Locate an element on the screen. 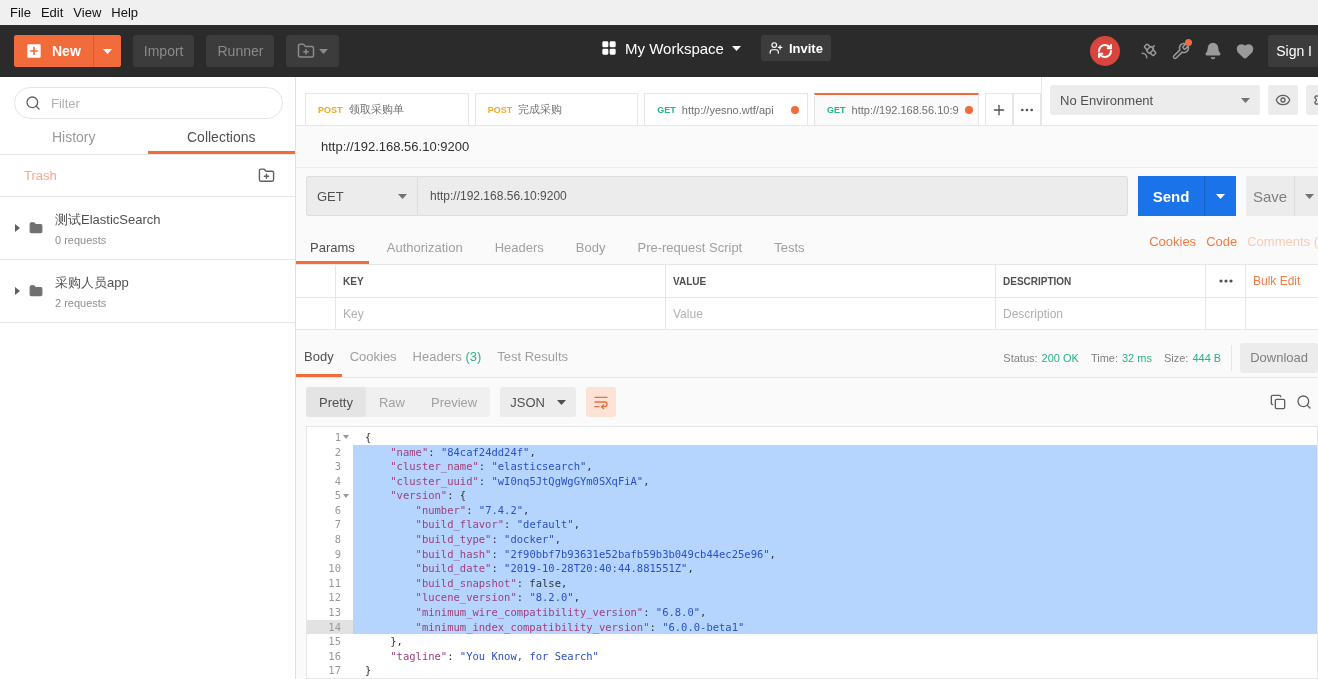 This screenshot has height=679, width=1318. window-plus-icon is located at coordinates (306, 51).